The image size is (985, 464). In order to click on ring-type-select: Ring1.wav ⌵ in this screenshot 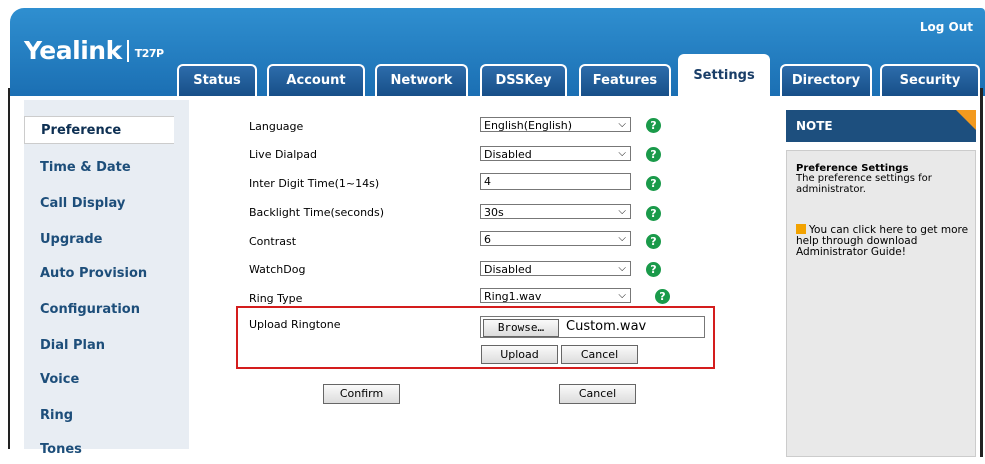, I will do `click(555, 295)`.